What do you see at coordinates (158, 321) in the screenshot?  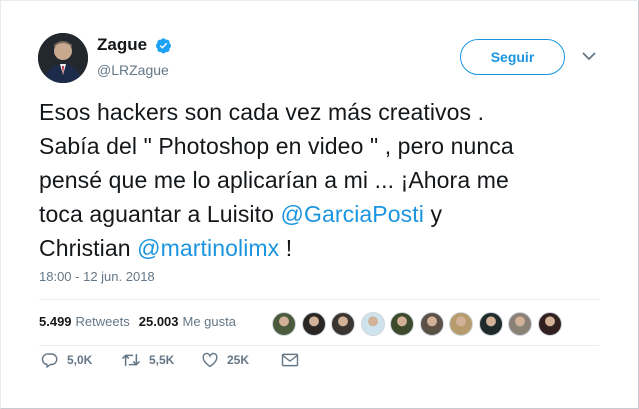 I see `likes-count: 25.003` at bounding box center [158, 321].